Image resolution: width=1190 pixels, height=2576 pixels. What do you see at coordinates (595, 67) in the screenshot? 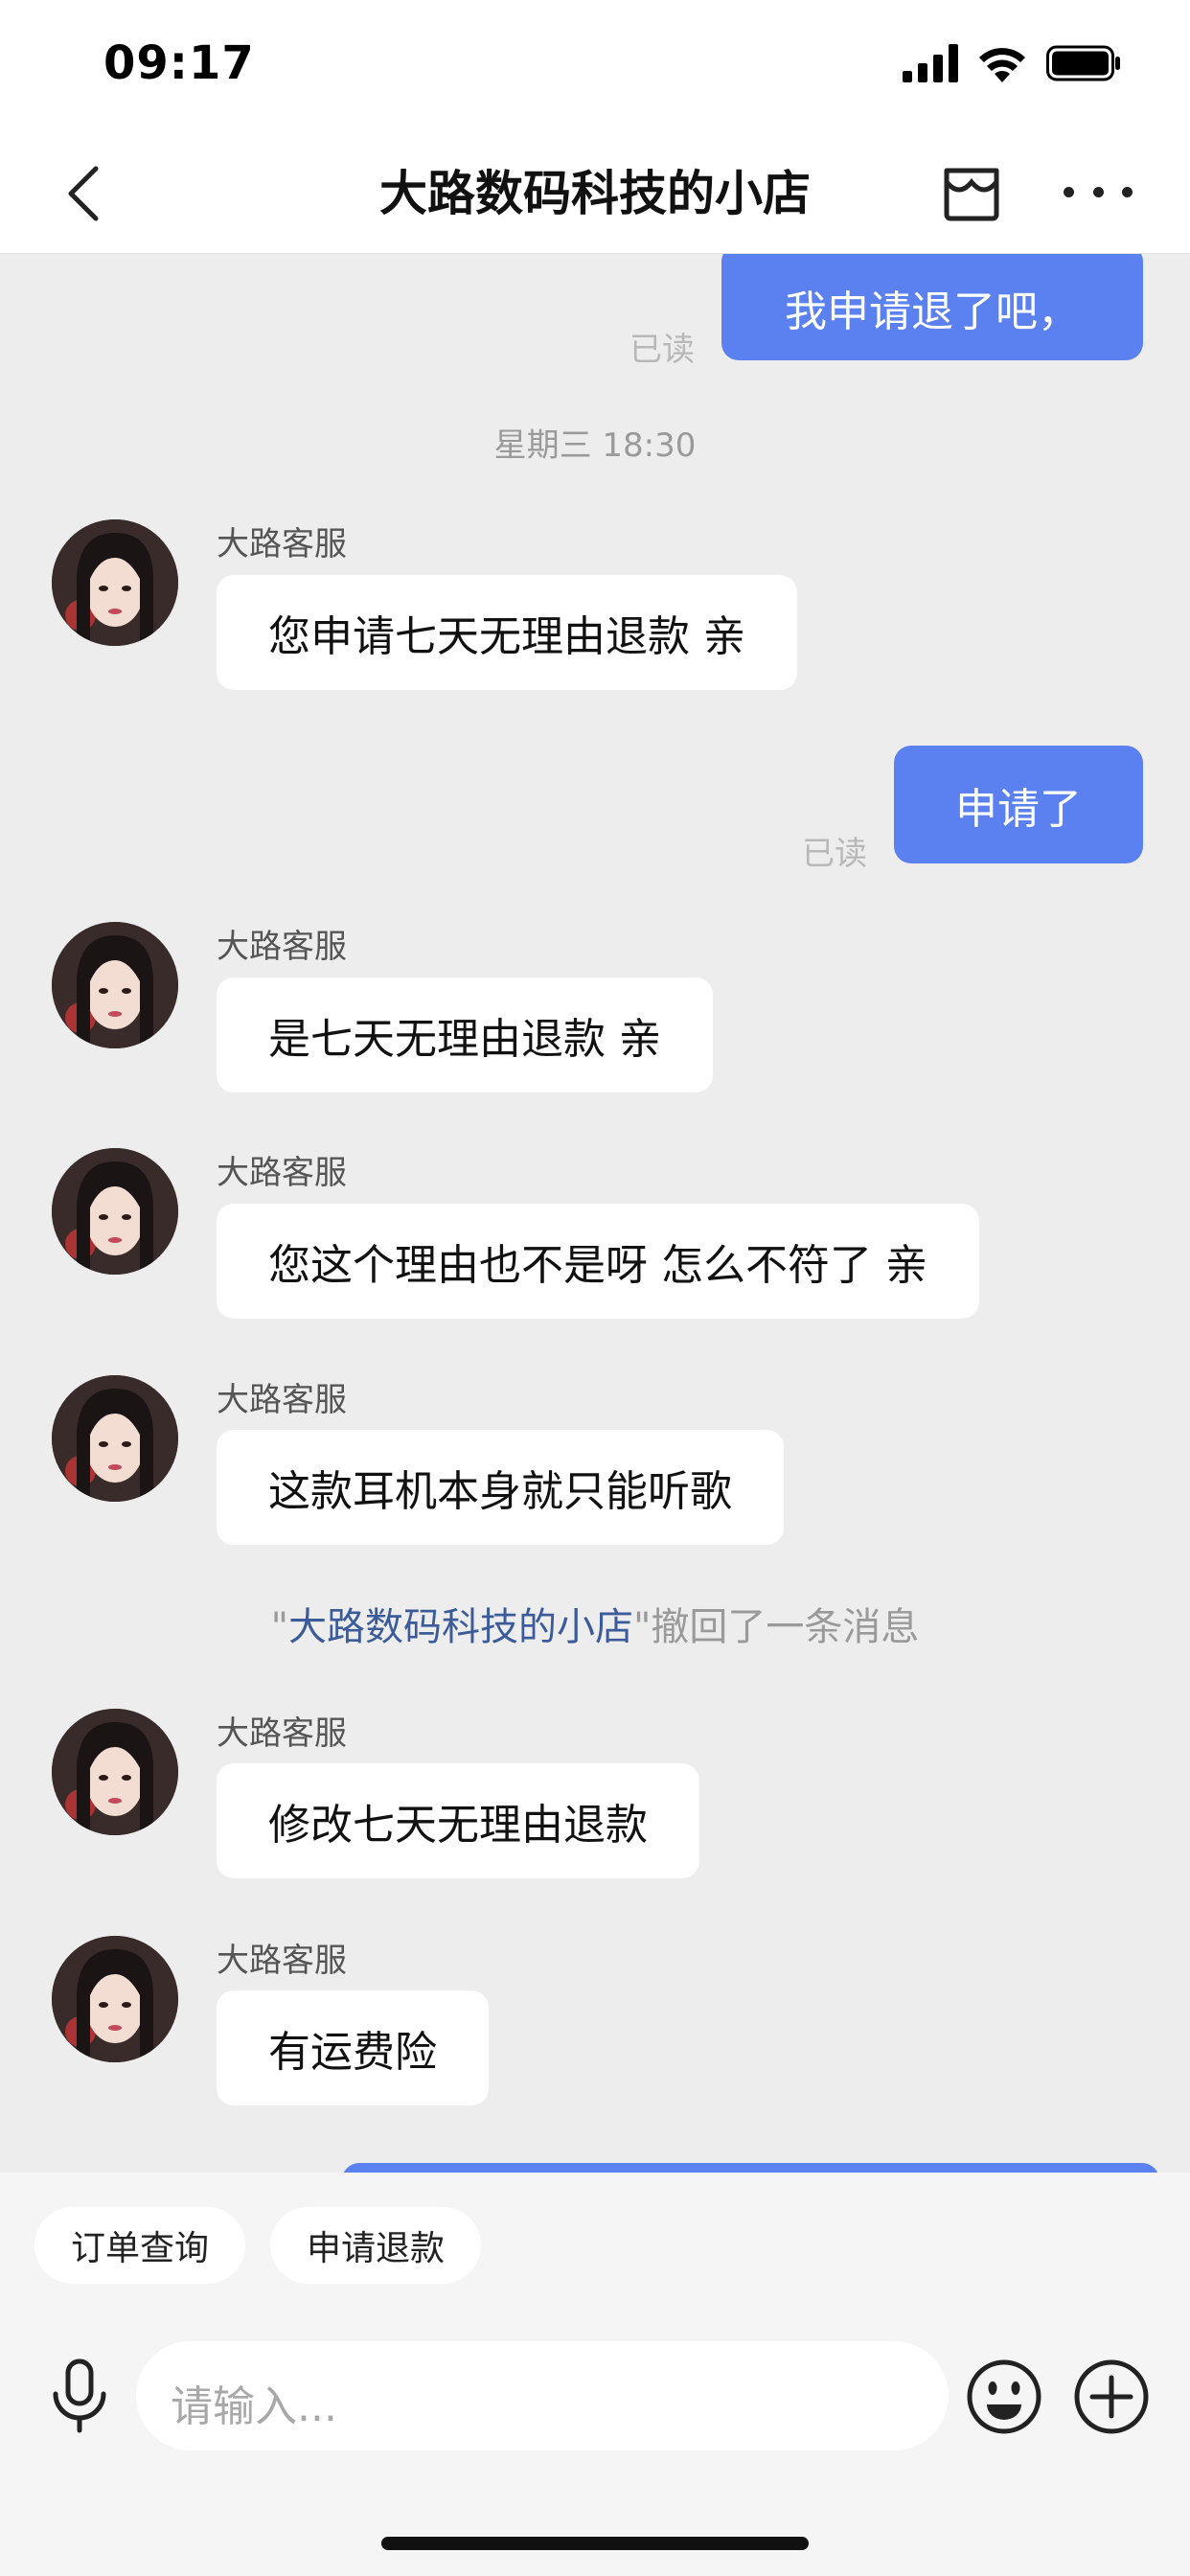
I see `status-bar: 09:17` at bounding box center [595, 67].